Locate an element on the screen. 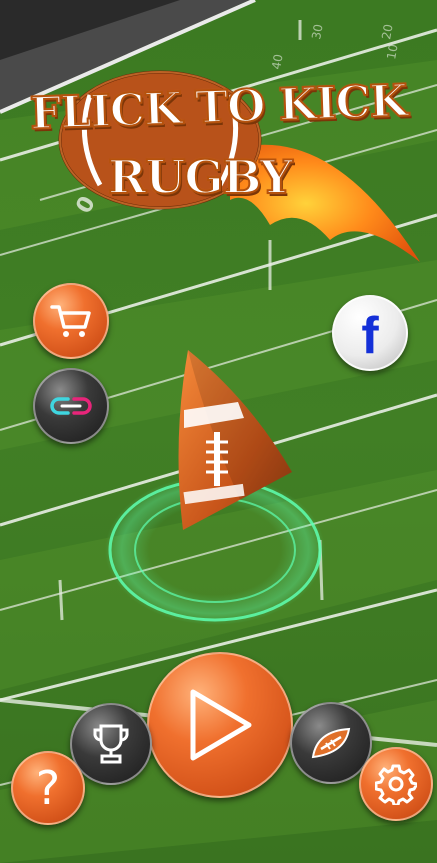 The height and width of the screenshot is (863, 437). help-icon: ? is located at coordinates (48, 788).